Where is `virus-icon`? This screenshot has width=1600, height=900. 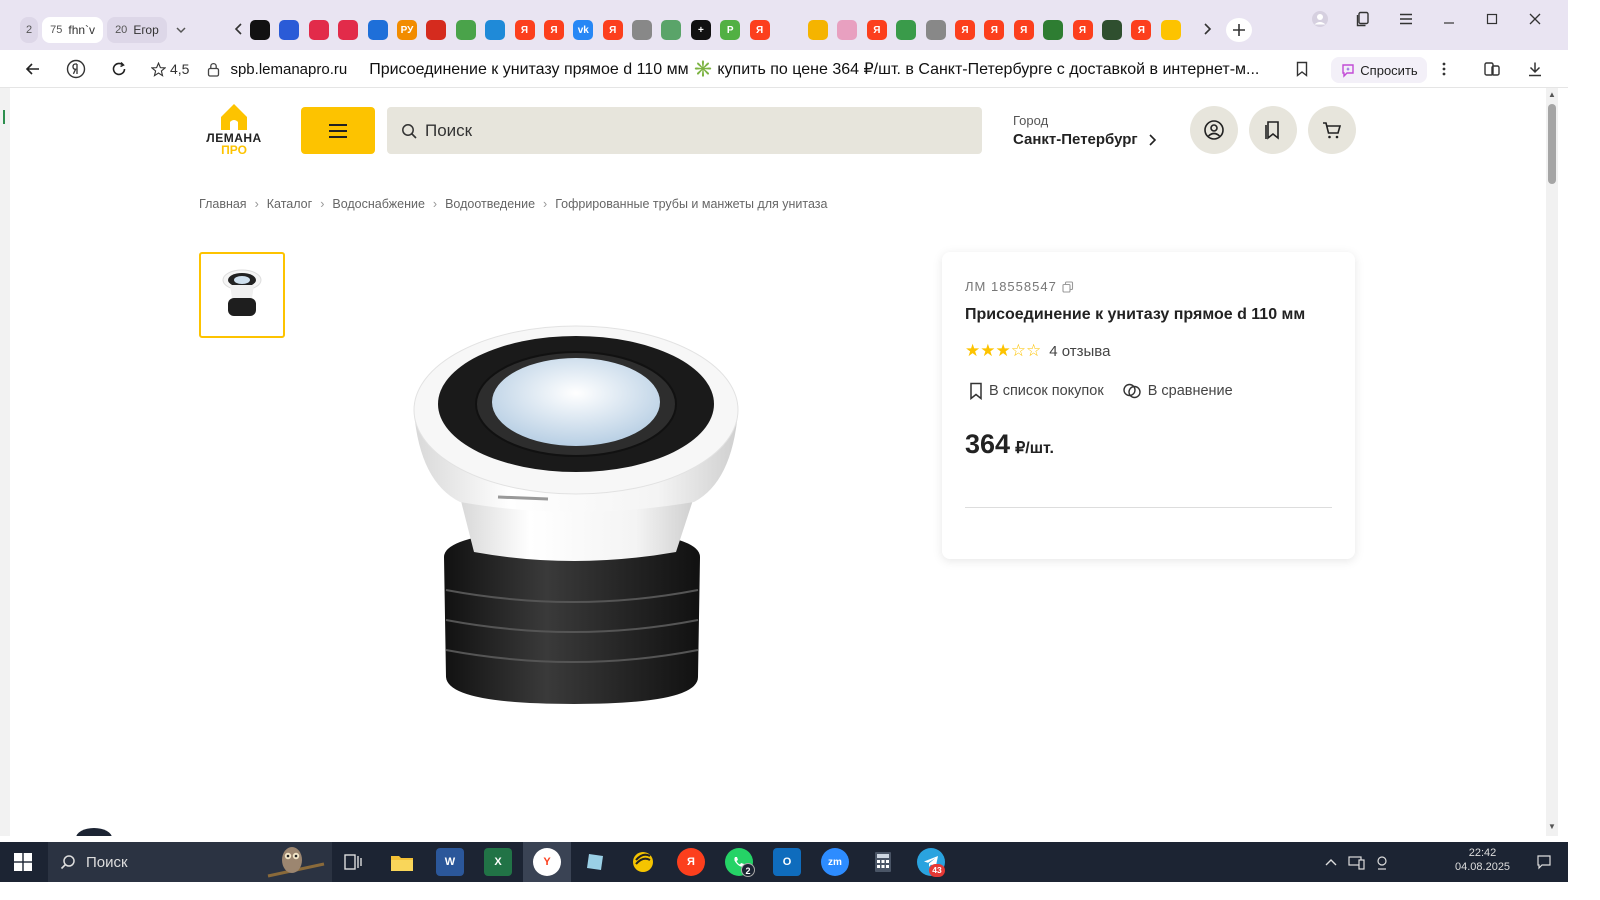 virus-icon is located at coordinates (1111, 30).